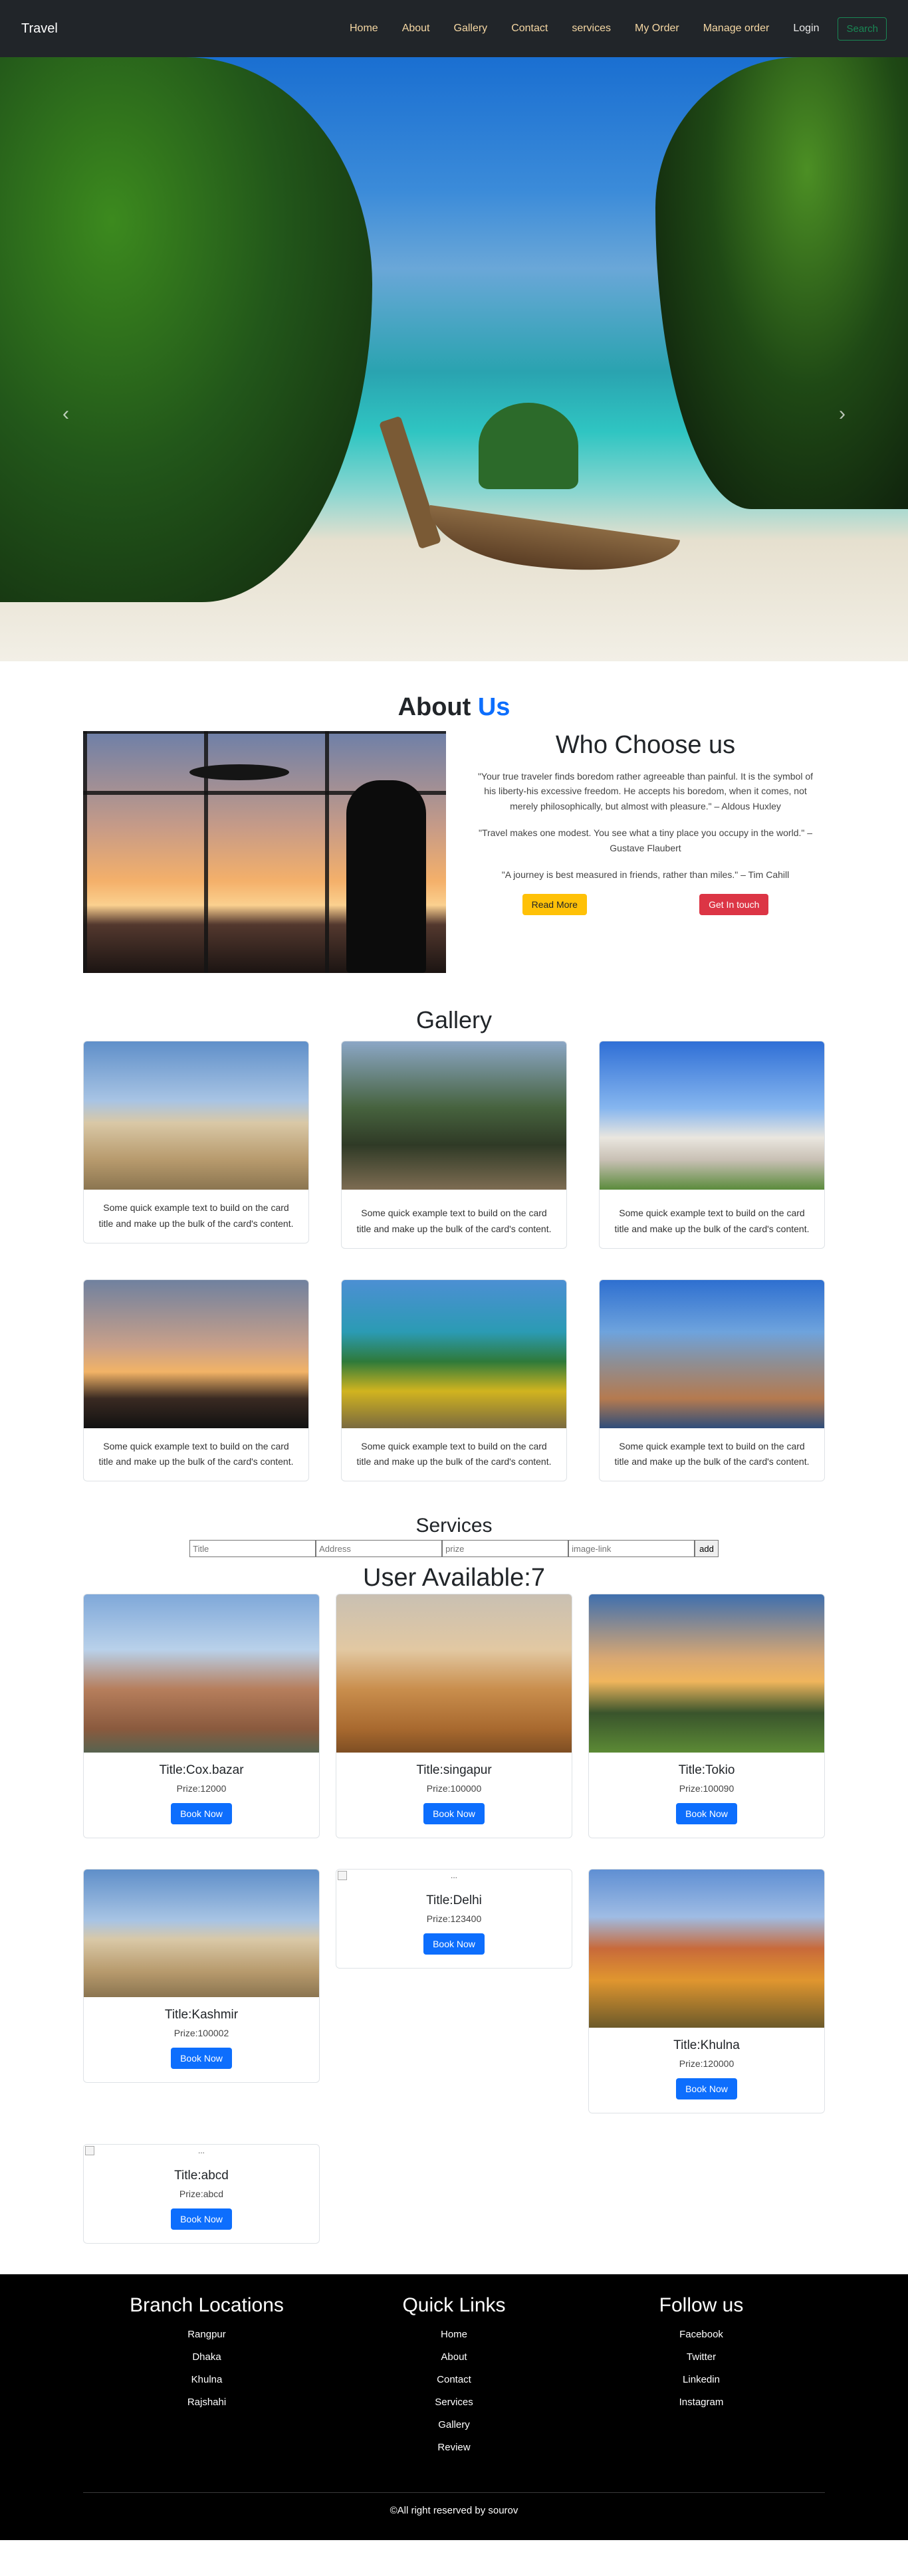 The height and width of the screenshot is (2576, 908). I want to click on quick-links-title: Quick Links, so click(454, 2305).